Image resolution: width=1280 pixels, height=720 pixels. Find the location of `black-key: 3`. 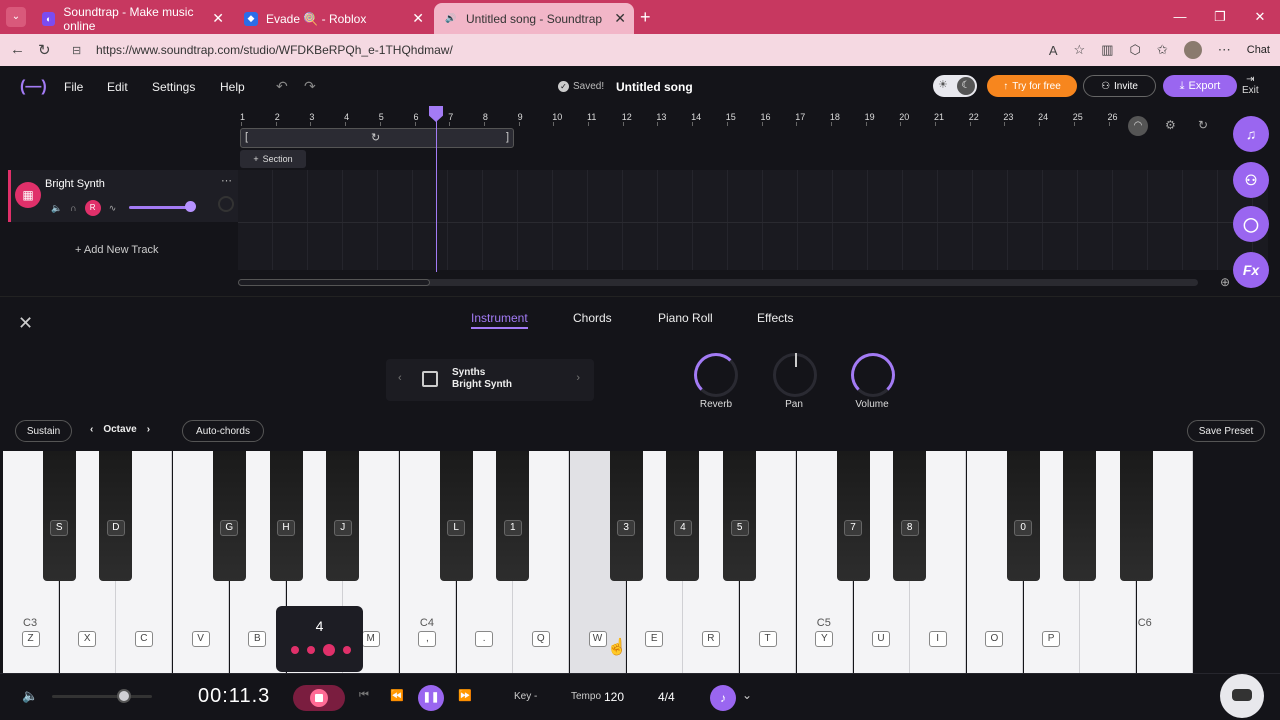

black-key: 3 is located at coordinates (626, 516).